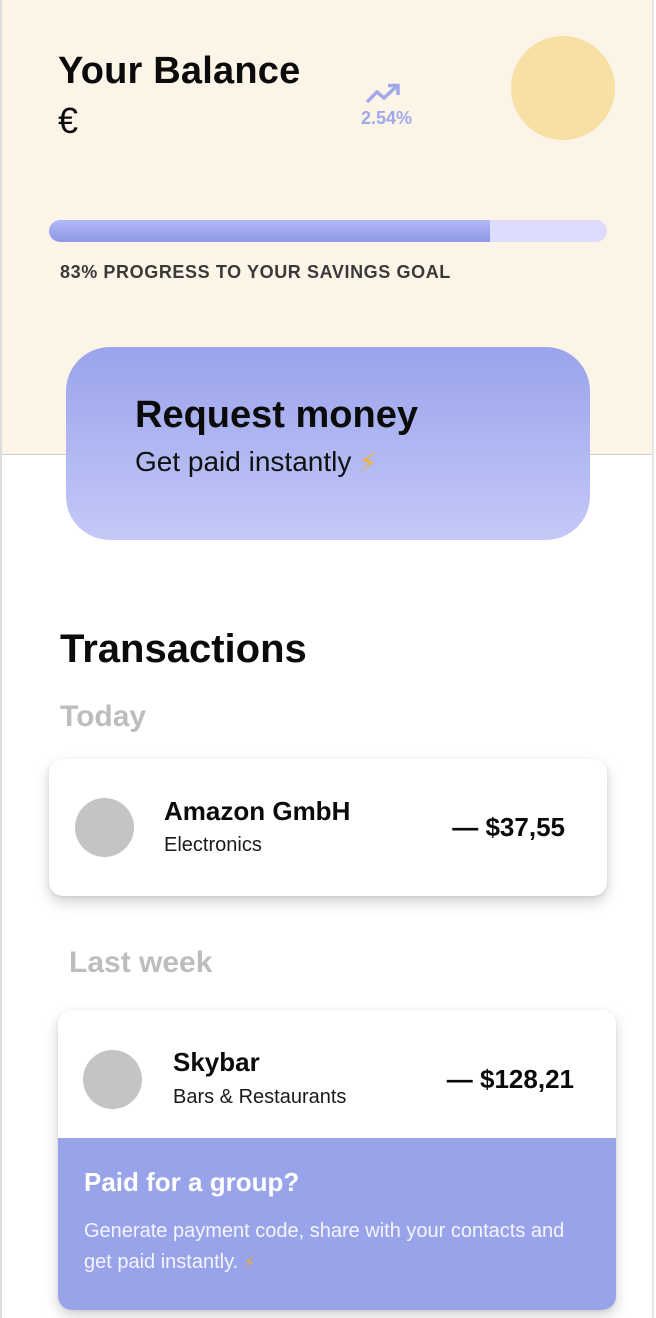 Image resolution: width=656 pixels, height=1318 pixels. What do you see at coordinates (141, 962) in the screenshot?
I see `transactions-group-last-week: Last week` at bounding box center [141, 962].